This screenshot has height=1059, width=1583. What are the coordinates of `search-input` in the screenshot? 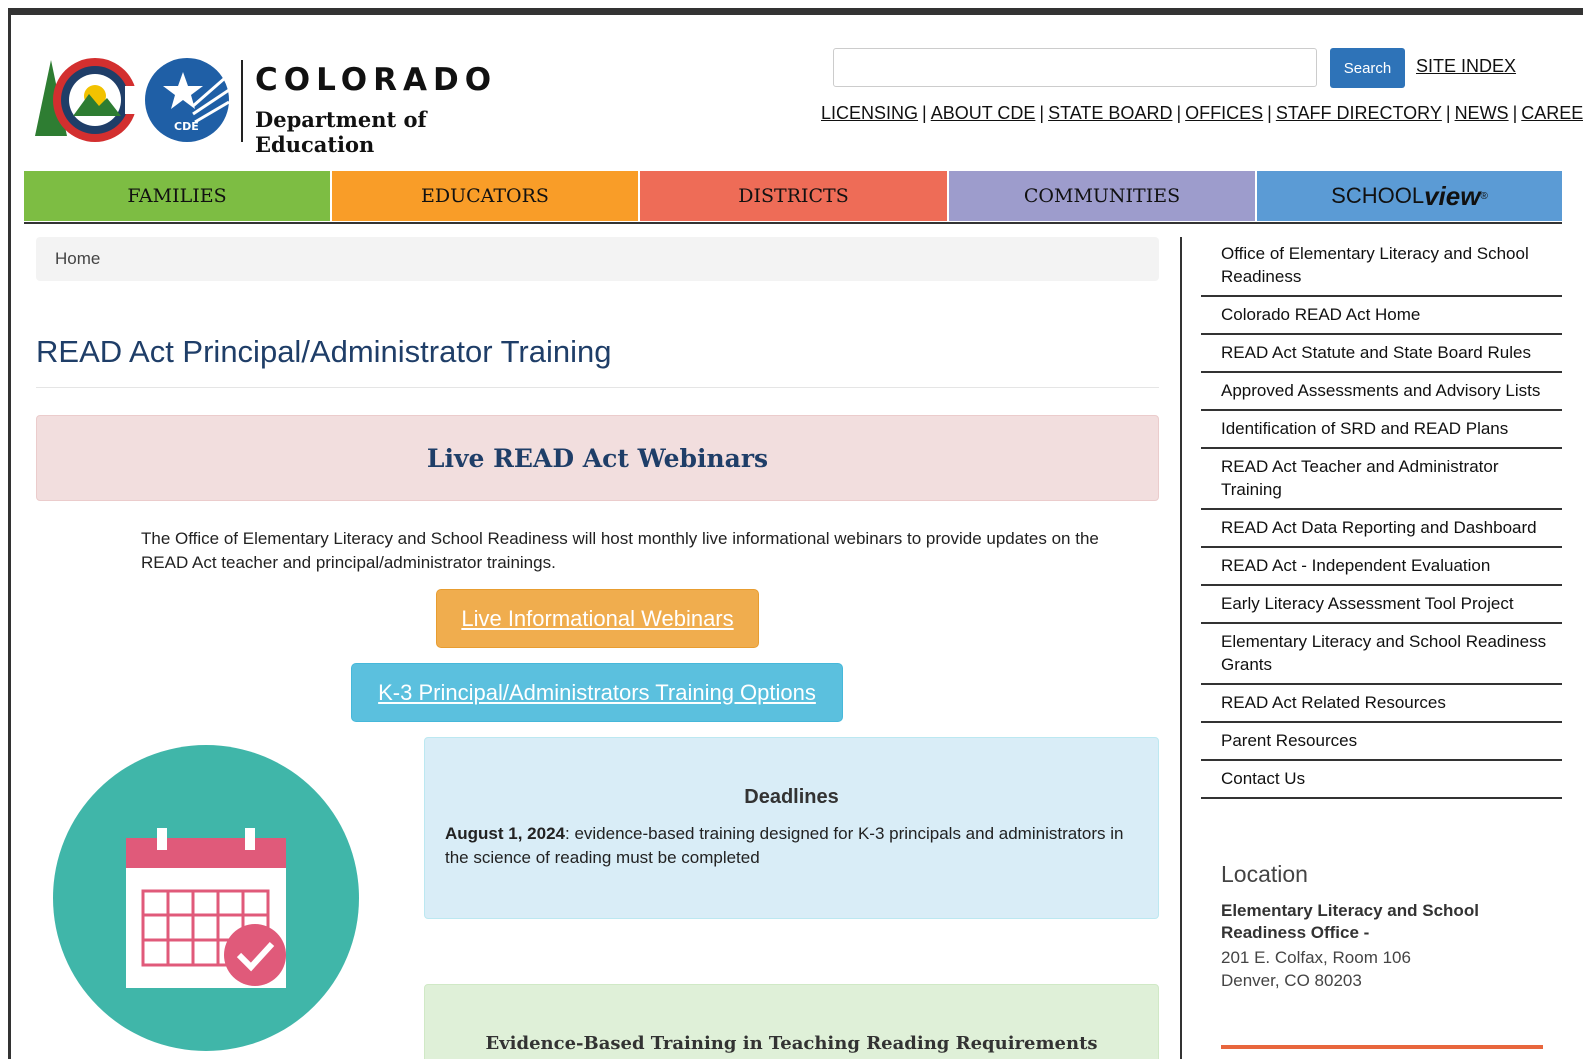 It's located at (1075, 67).